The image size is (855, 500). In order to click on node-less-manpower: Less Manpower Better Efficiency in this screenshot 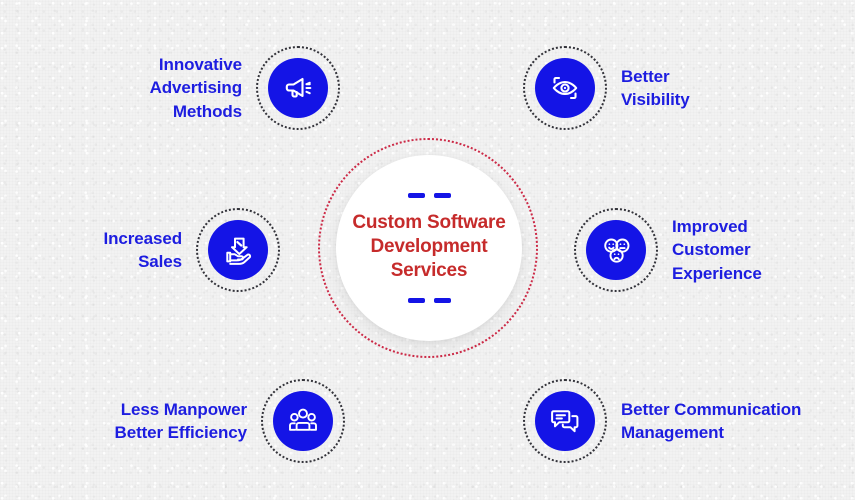, I will do `click(187, 421)`.